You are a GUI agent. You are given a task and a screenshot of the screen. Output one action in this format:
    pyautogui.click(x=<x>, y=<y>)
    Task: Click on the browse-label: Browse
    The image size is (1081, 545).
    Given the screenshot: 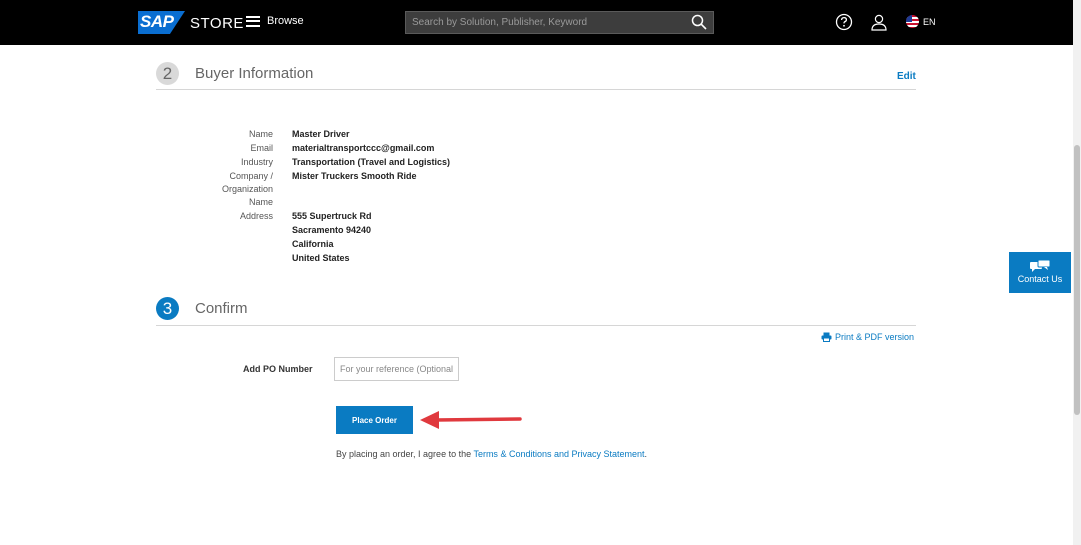 What is the action you would take?
    pyautogui.click(x=285, y=21)
    